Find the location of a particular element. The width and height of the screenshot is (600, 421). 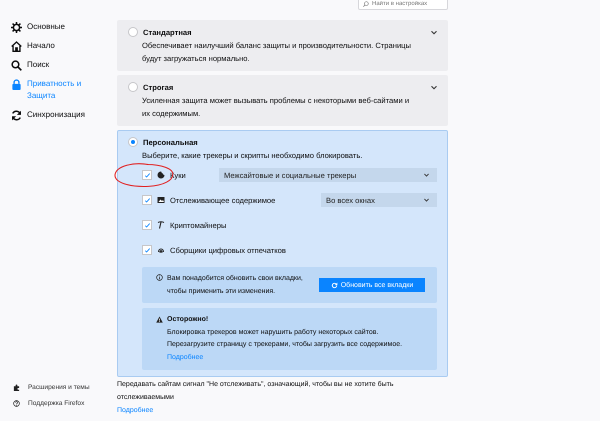

puzzle-icon is located at coordinates (16, 387).